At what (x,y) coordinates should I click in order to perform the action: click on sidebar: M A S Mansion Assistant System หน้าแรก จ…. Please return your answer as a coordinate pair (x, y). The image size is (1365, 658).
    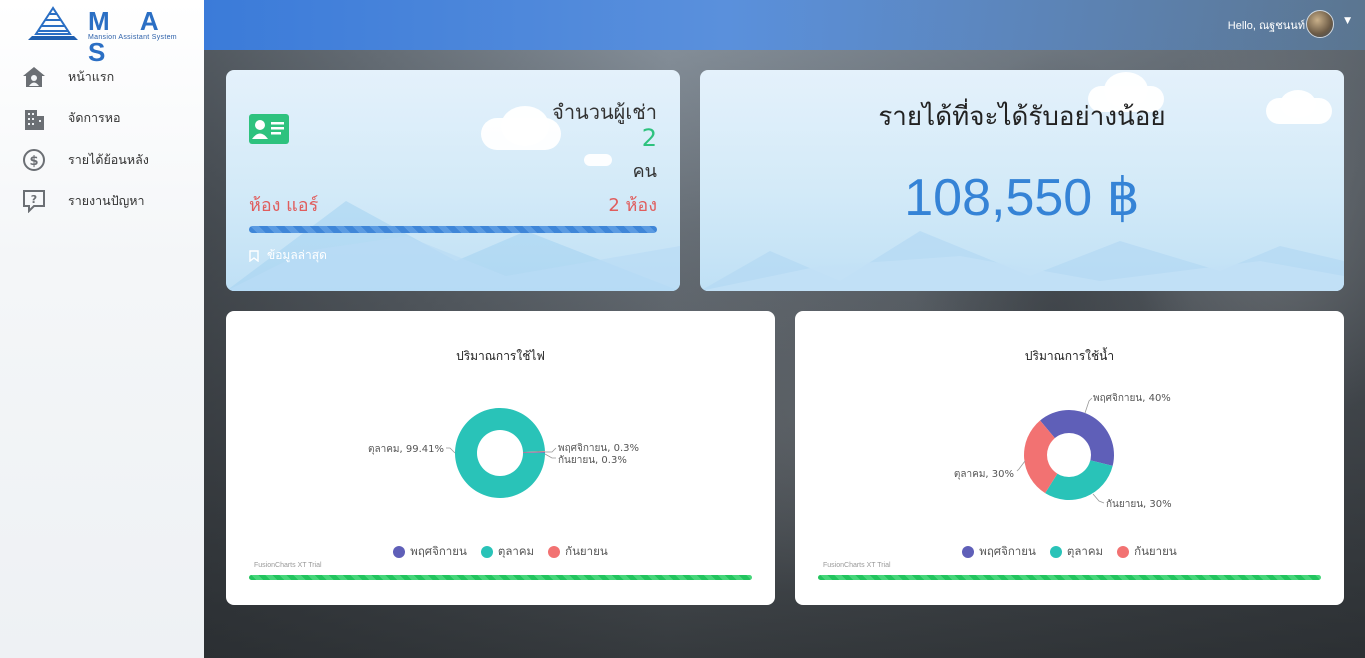
    Looking at the image, I should click on (102, 329).